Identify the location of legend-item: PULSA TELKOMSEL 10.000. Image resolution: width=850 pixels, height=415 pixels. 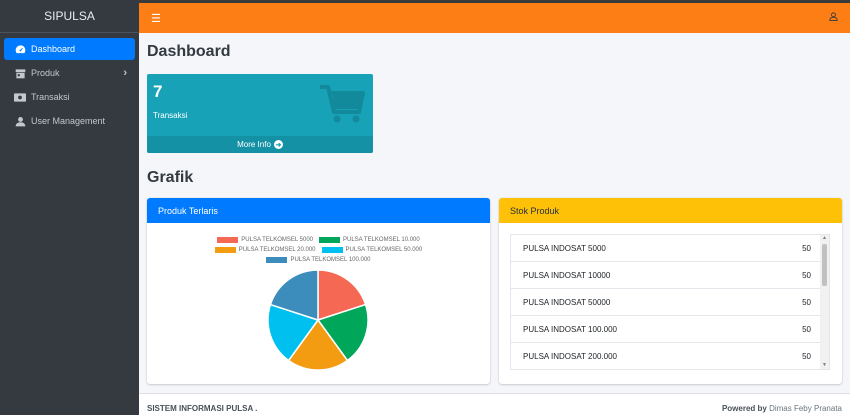
(369, 240).